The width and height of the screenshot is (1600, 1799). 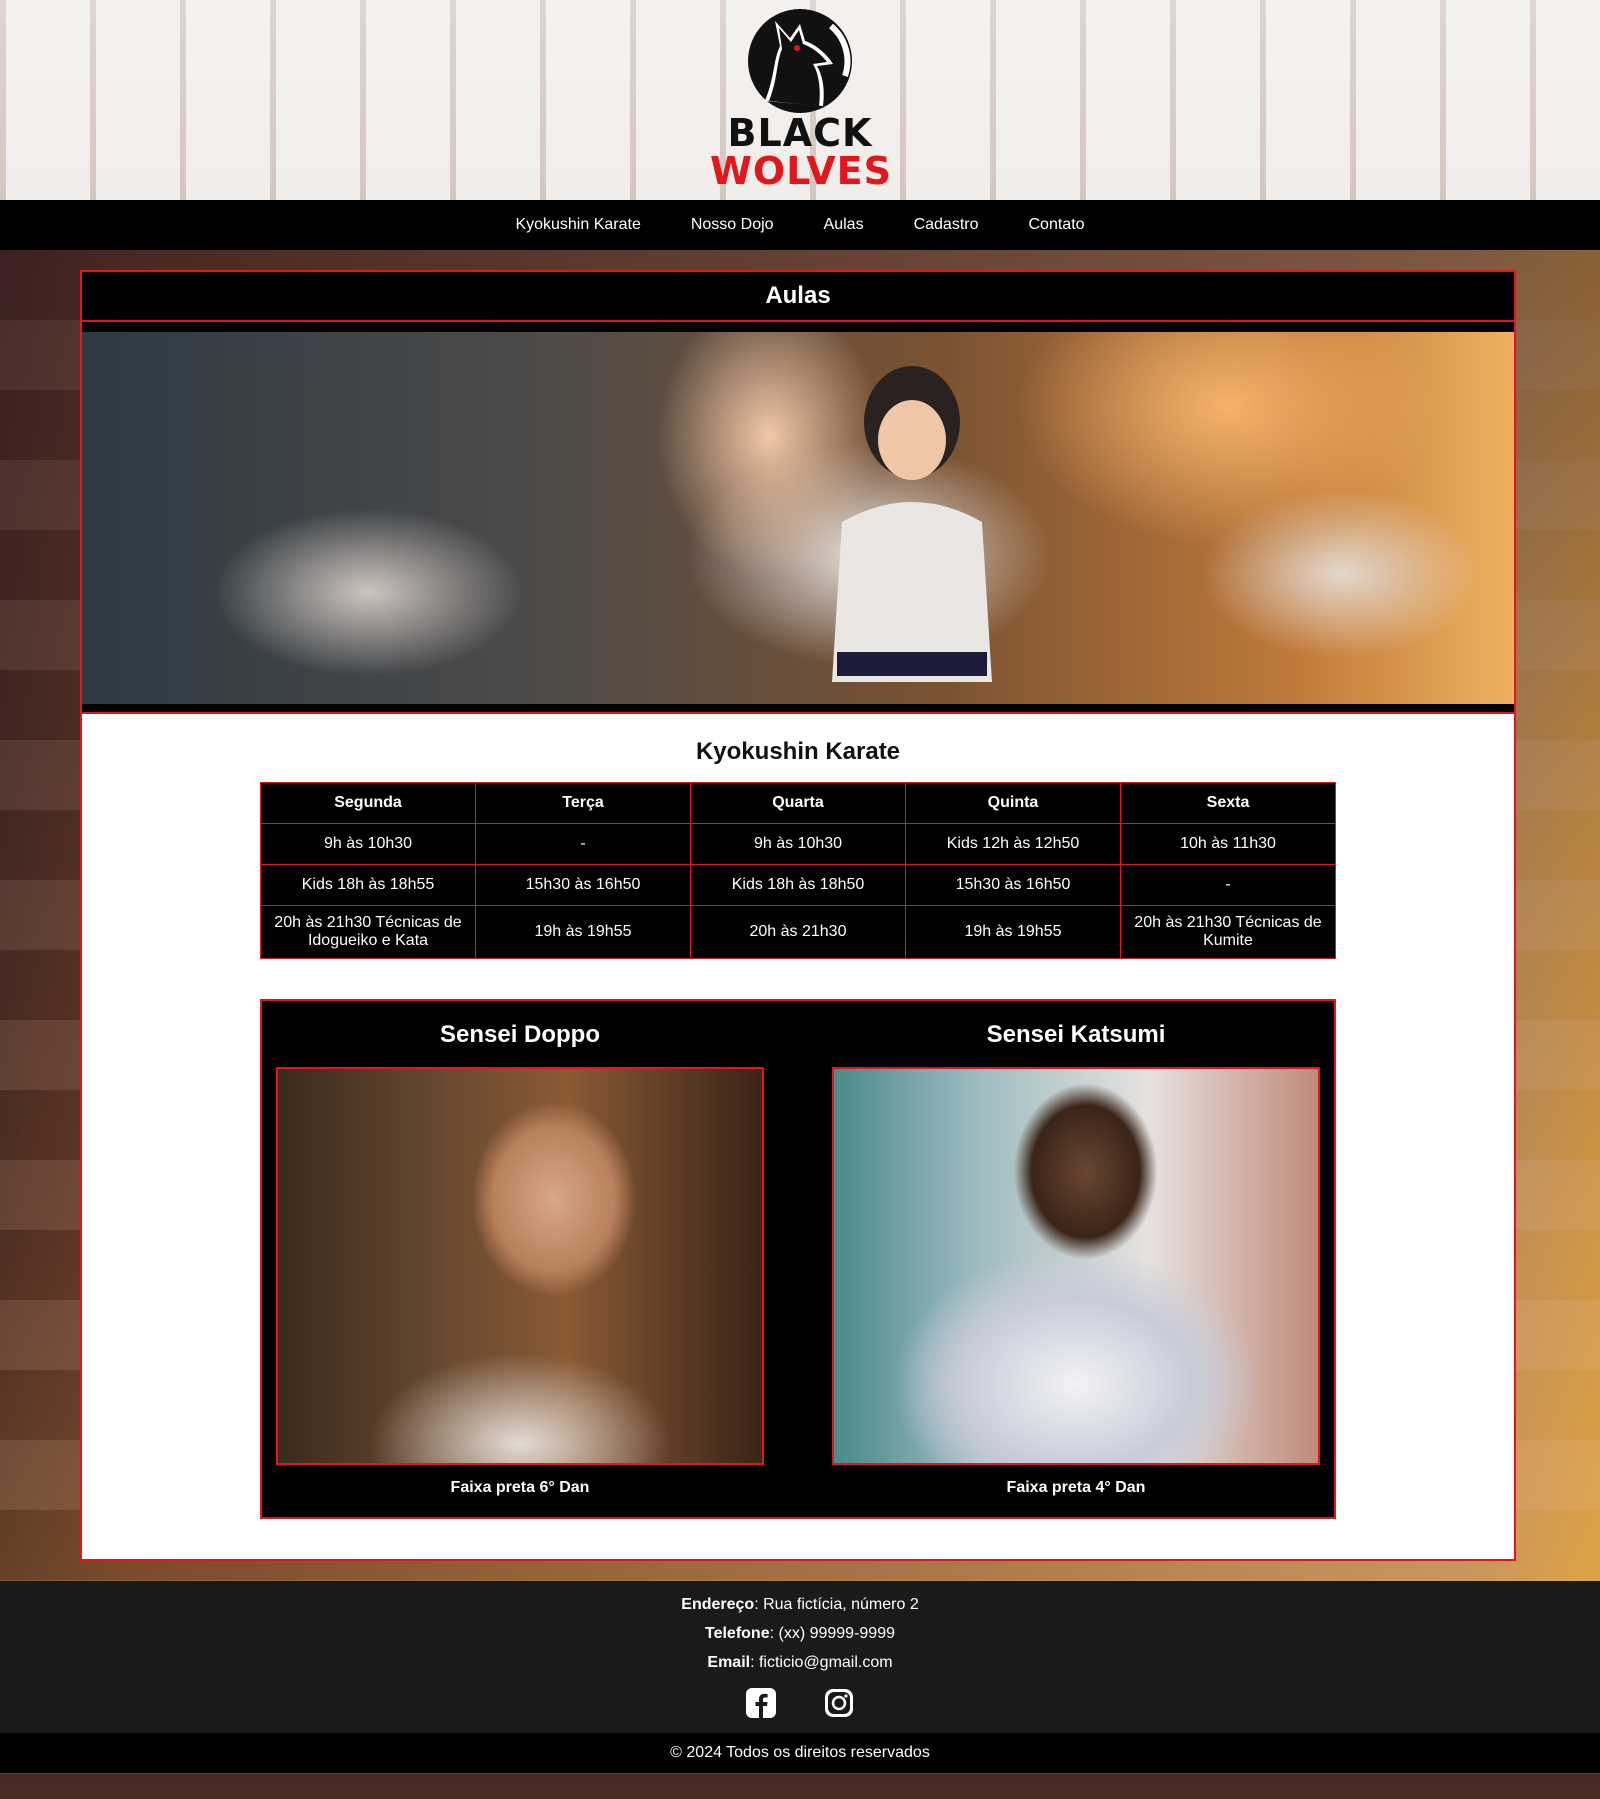 What do you see at coordinates (1228, 803) in the screenshot?
I see `column-header: Sexta` at bounding box center [1228, 803].